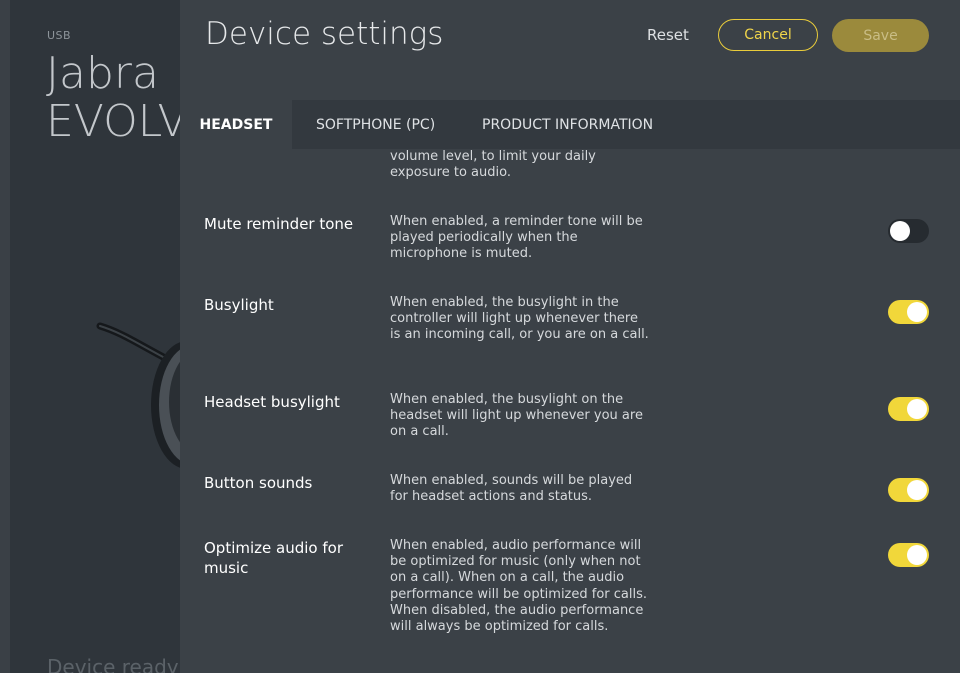 The width and height of the screenshot is (960, 673). I want to click on mute-reminder-tone-toggle, so click(908, 231).